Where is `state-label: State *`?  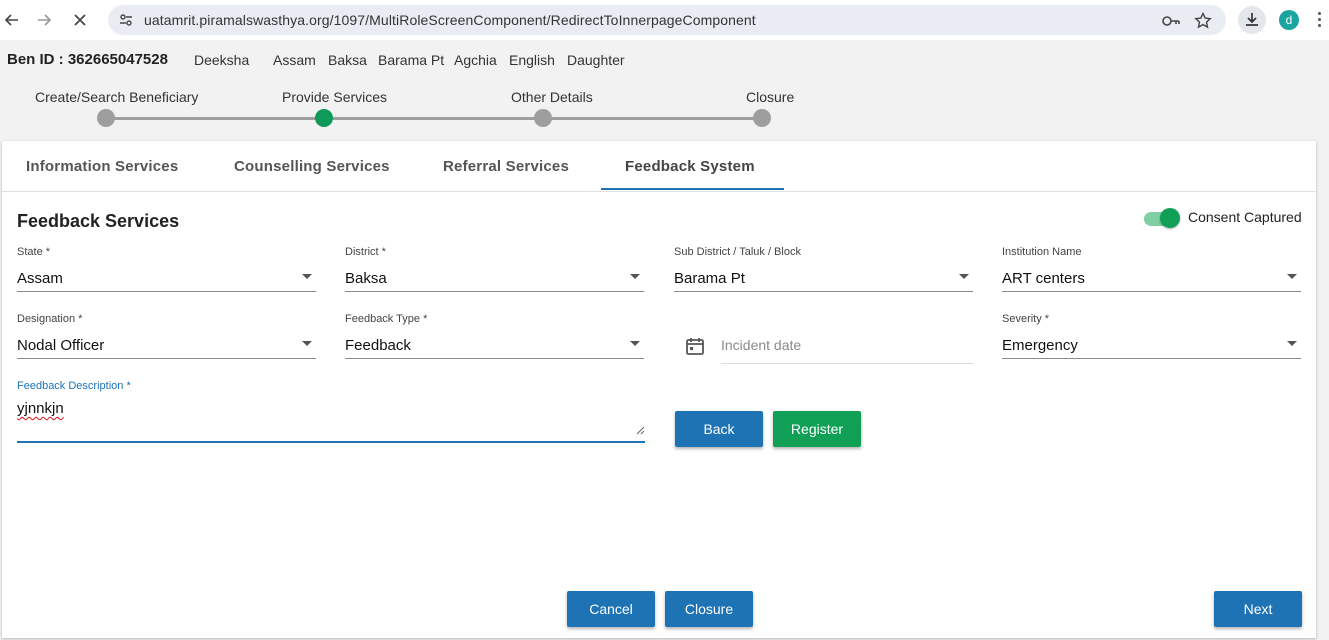
state-label: State * is located at coordinates (34, 252).